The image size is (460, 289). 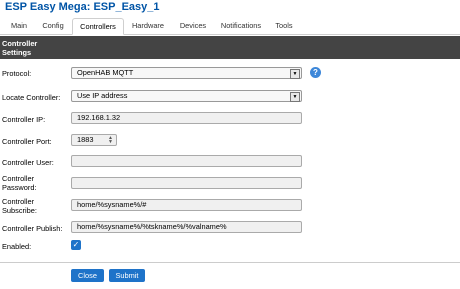 I want to click on tab-hardware: Hardware, so click(x=148, y=25).